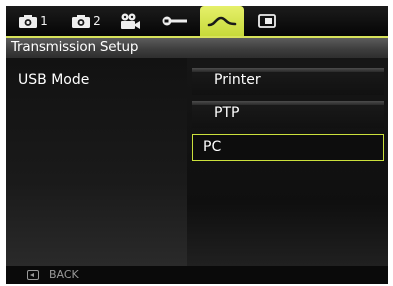  What do you see at coordinates (53, 80) in the screenshot?
I see `usb-mode-label: USB Mode` at bounding box center [53, 80].